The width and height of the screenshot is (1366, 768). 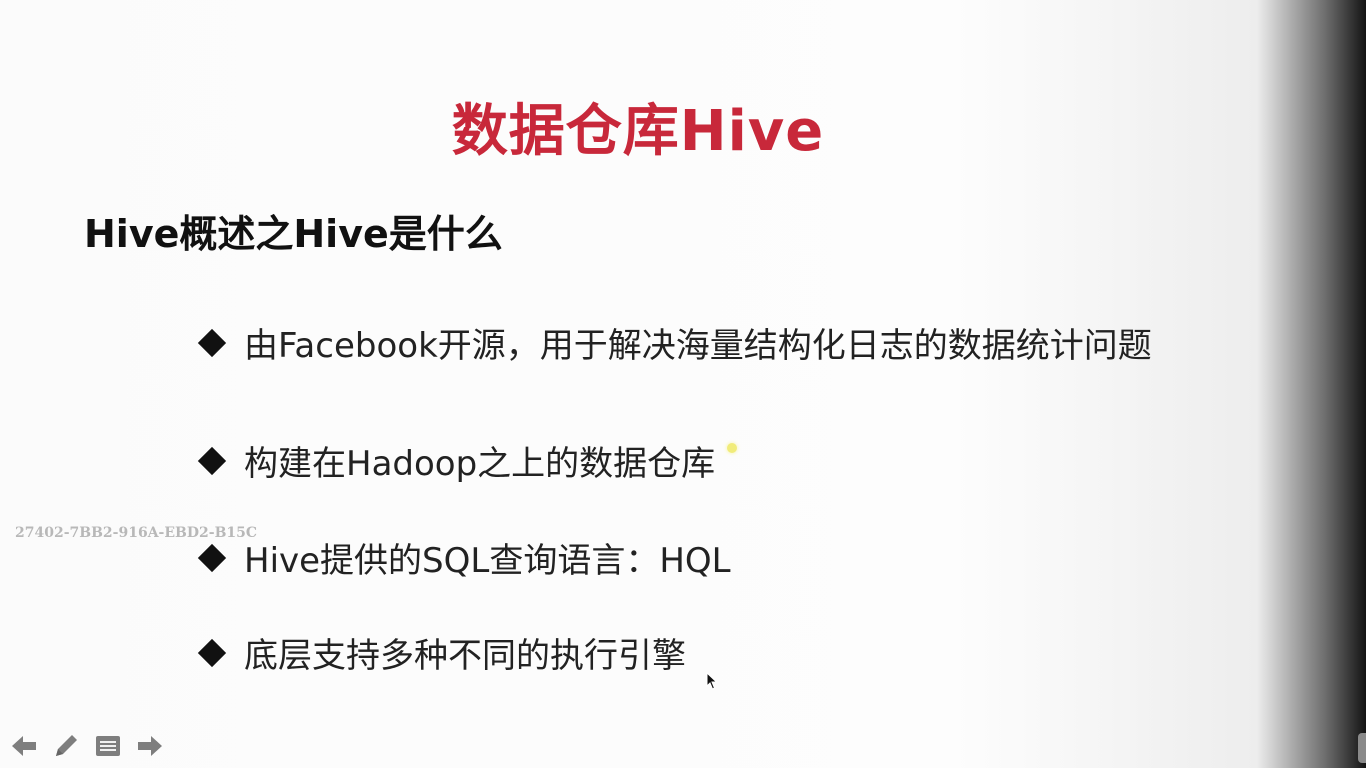 I want to click on next-slide-button, so click(x=150, y=746).